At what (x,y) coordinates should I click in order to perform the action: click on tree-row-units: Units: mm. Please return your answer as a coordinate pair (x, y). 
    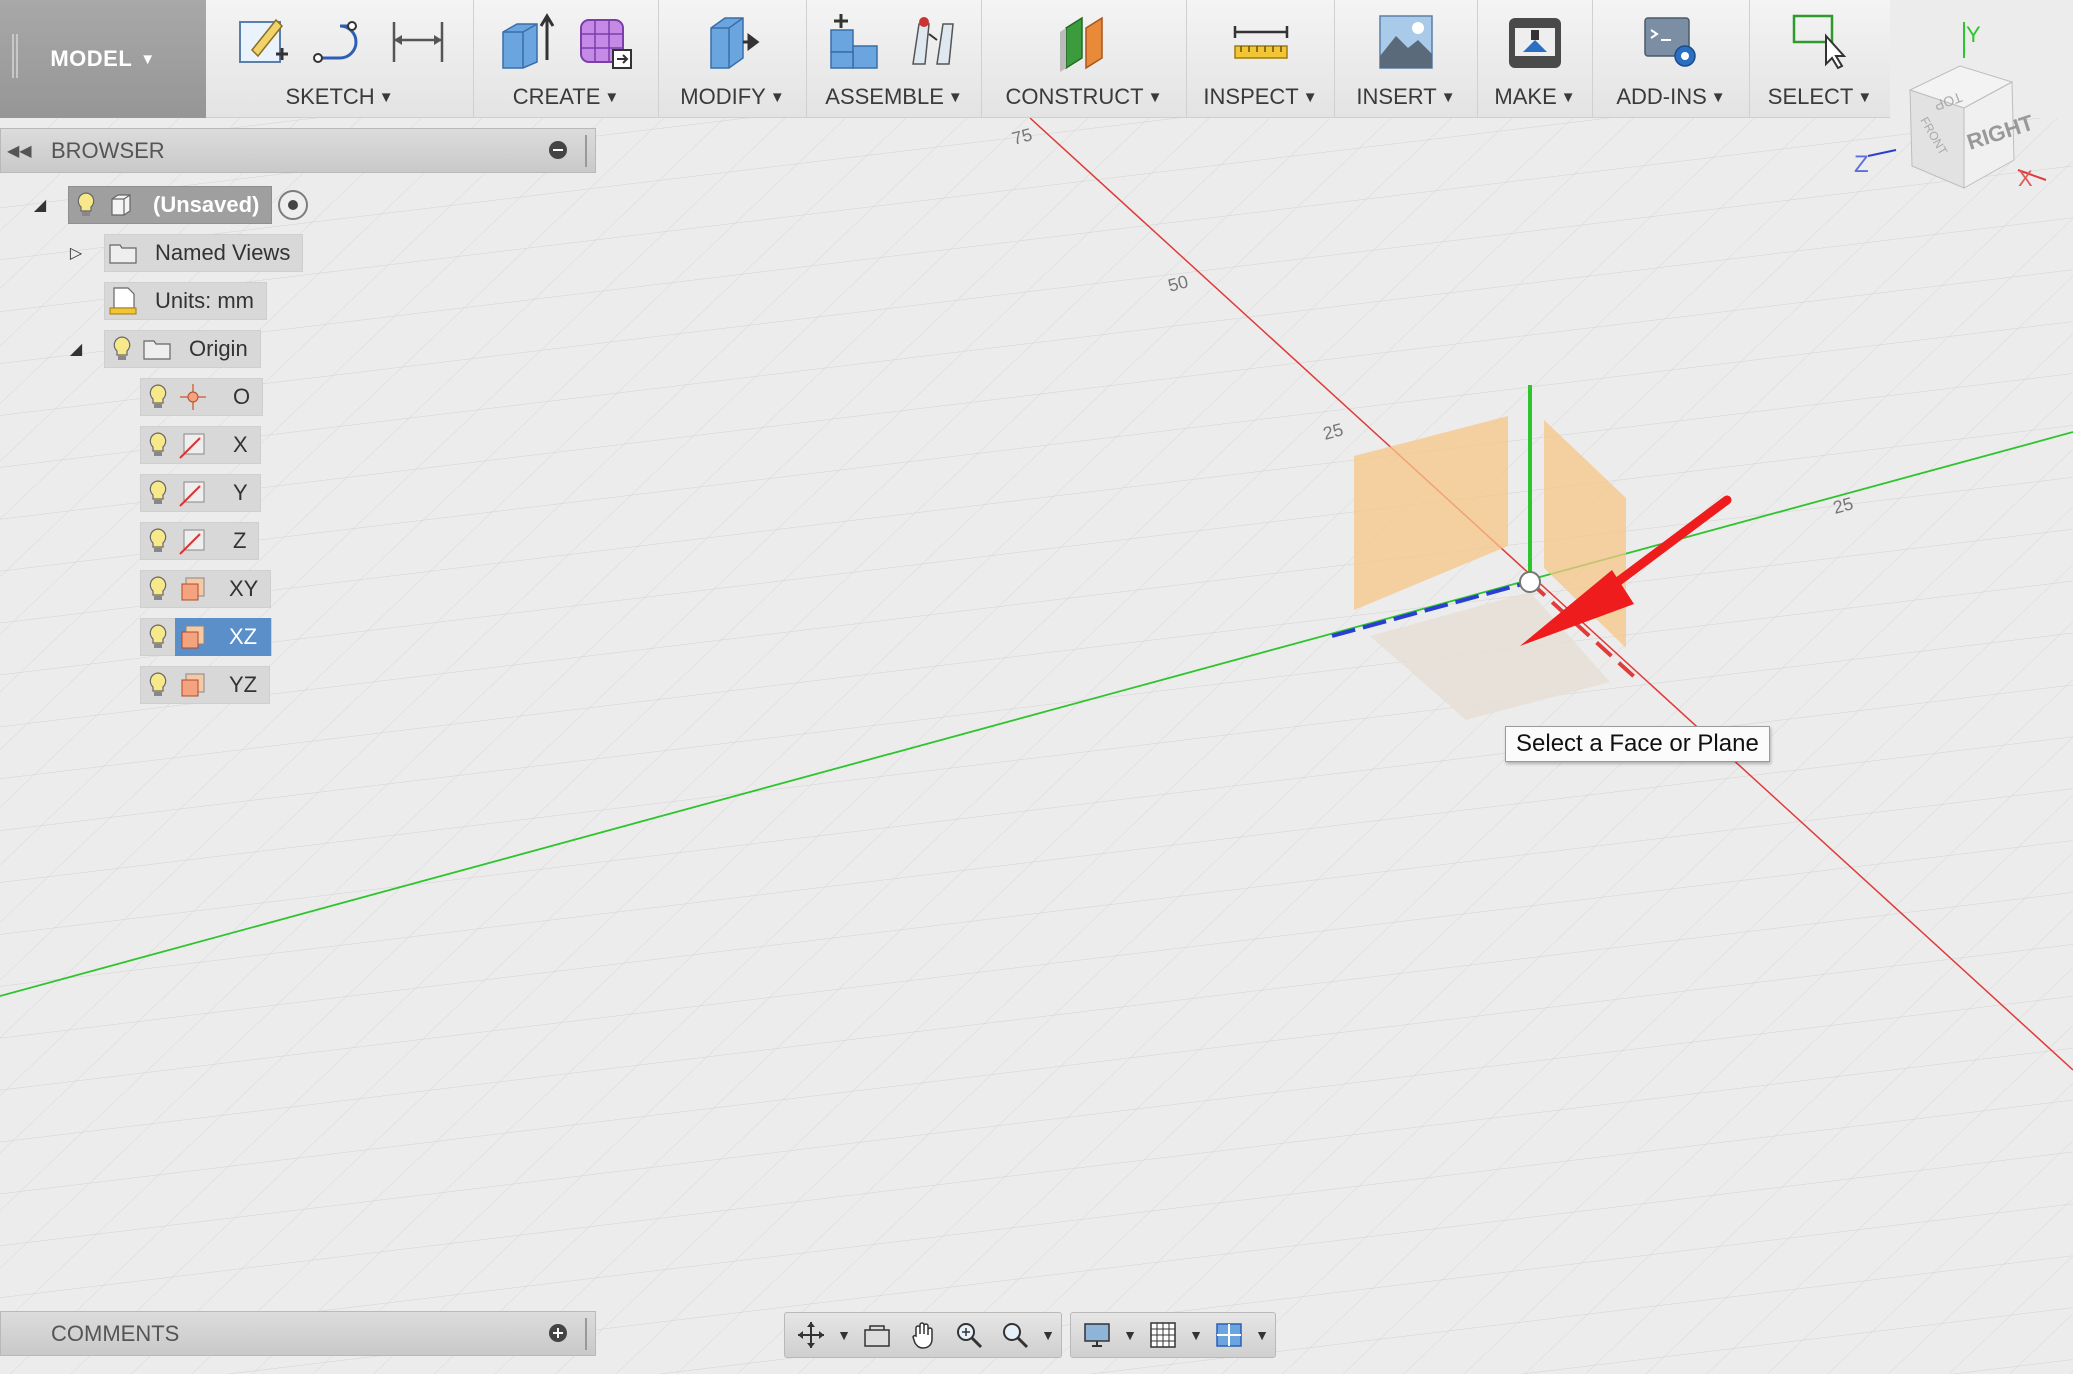
    Looking at the image, I should click on (185, 301).